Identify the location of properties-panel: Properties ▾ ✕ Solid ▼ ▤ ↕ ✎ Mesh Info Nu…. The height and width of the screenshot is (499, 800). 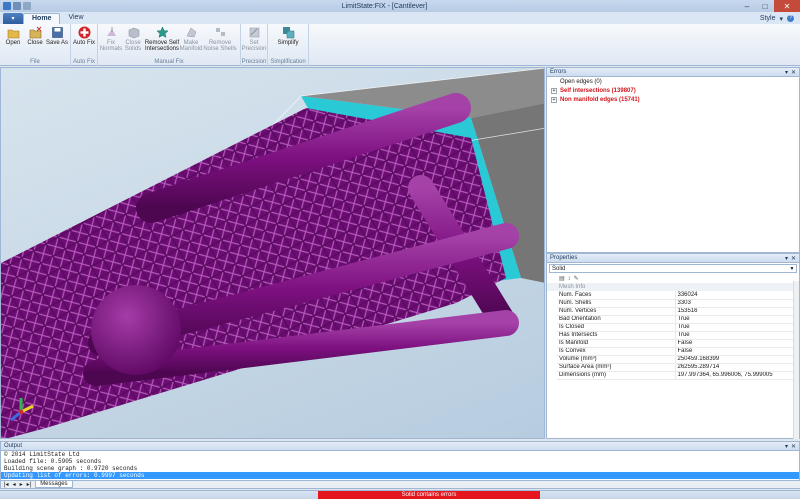
(673, 346).